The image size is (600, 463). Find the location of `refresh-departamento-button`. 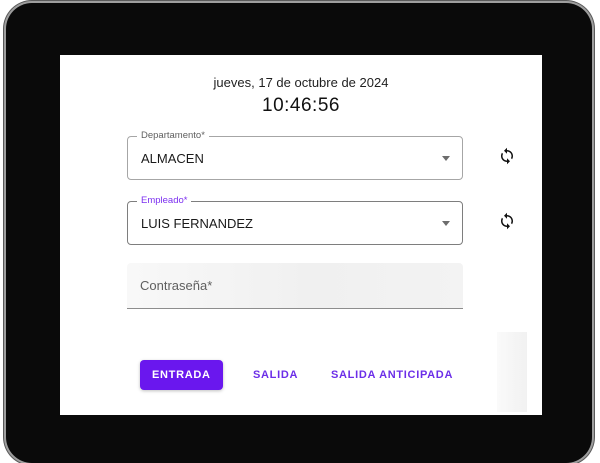

refresh-departamento-button is located at coordinates (507, 156).